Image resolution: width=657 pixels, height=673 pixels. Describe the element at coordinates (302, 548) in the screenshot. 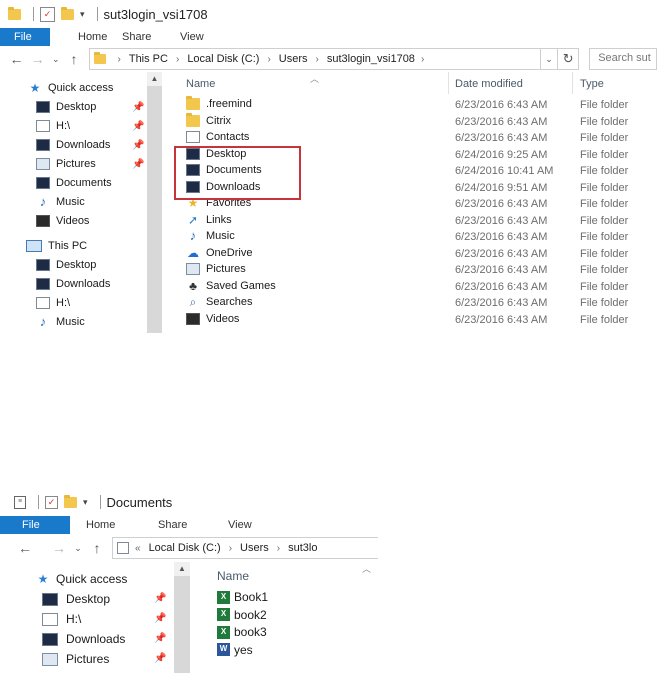

I see `crumb-user-folder: sut3lo` at that location.